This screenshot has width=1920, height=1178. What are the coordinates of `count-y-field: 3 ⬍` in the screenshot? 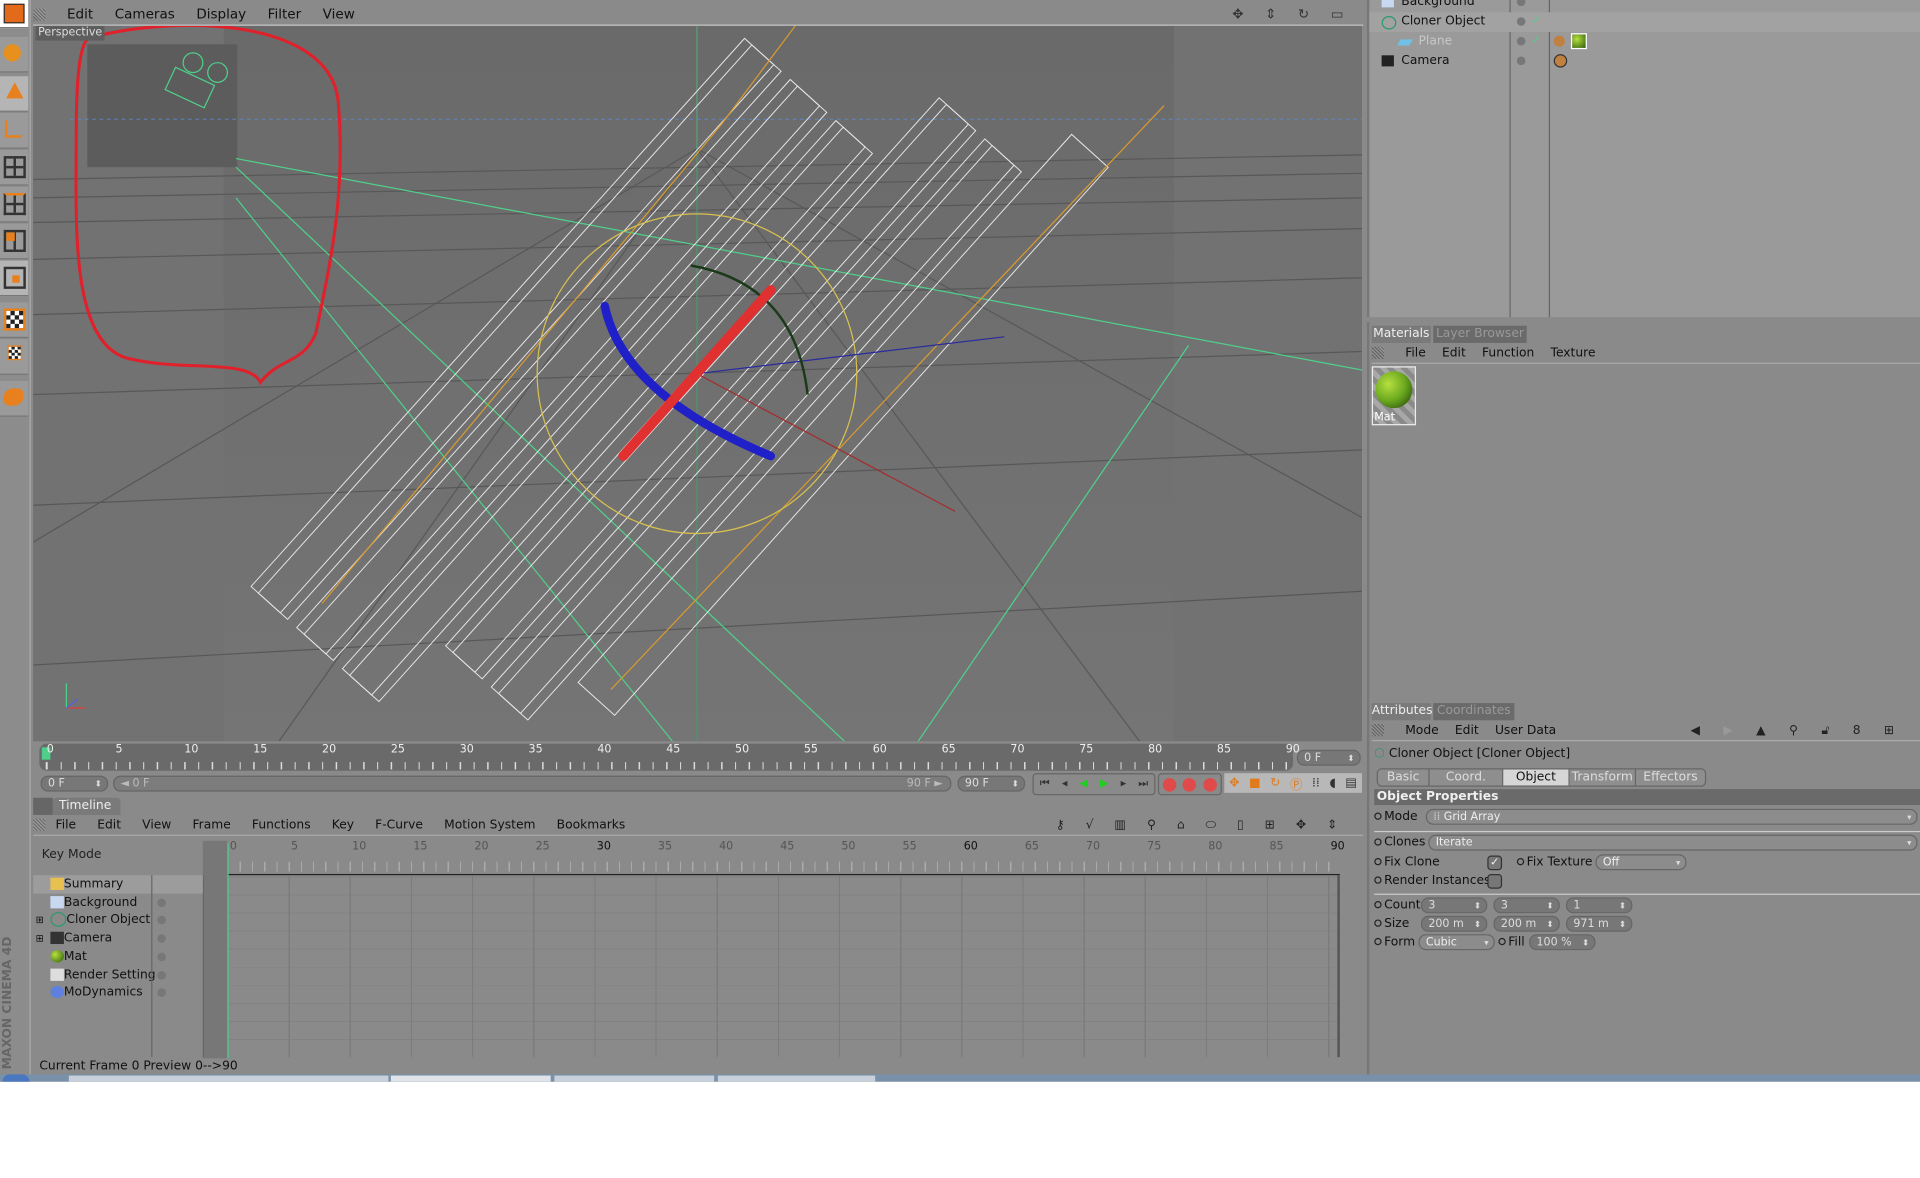 It's located at (1526, 905).